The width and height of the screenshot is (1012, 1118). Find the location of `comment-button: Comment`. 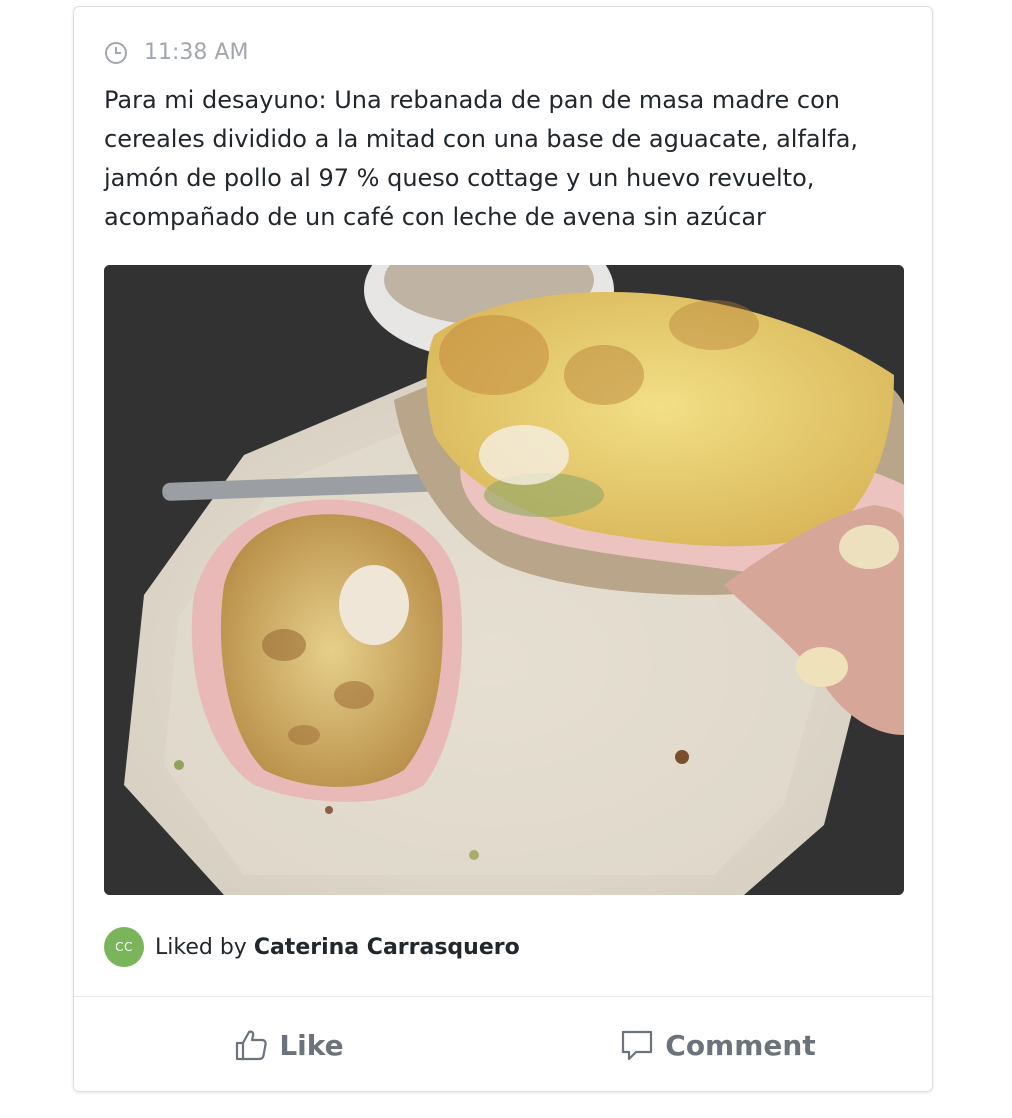

comment-button: Comment is located at coordinates (717, 1044).